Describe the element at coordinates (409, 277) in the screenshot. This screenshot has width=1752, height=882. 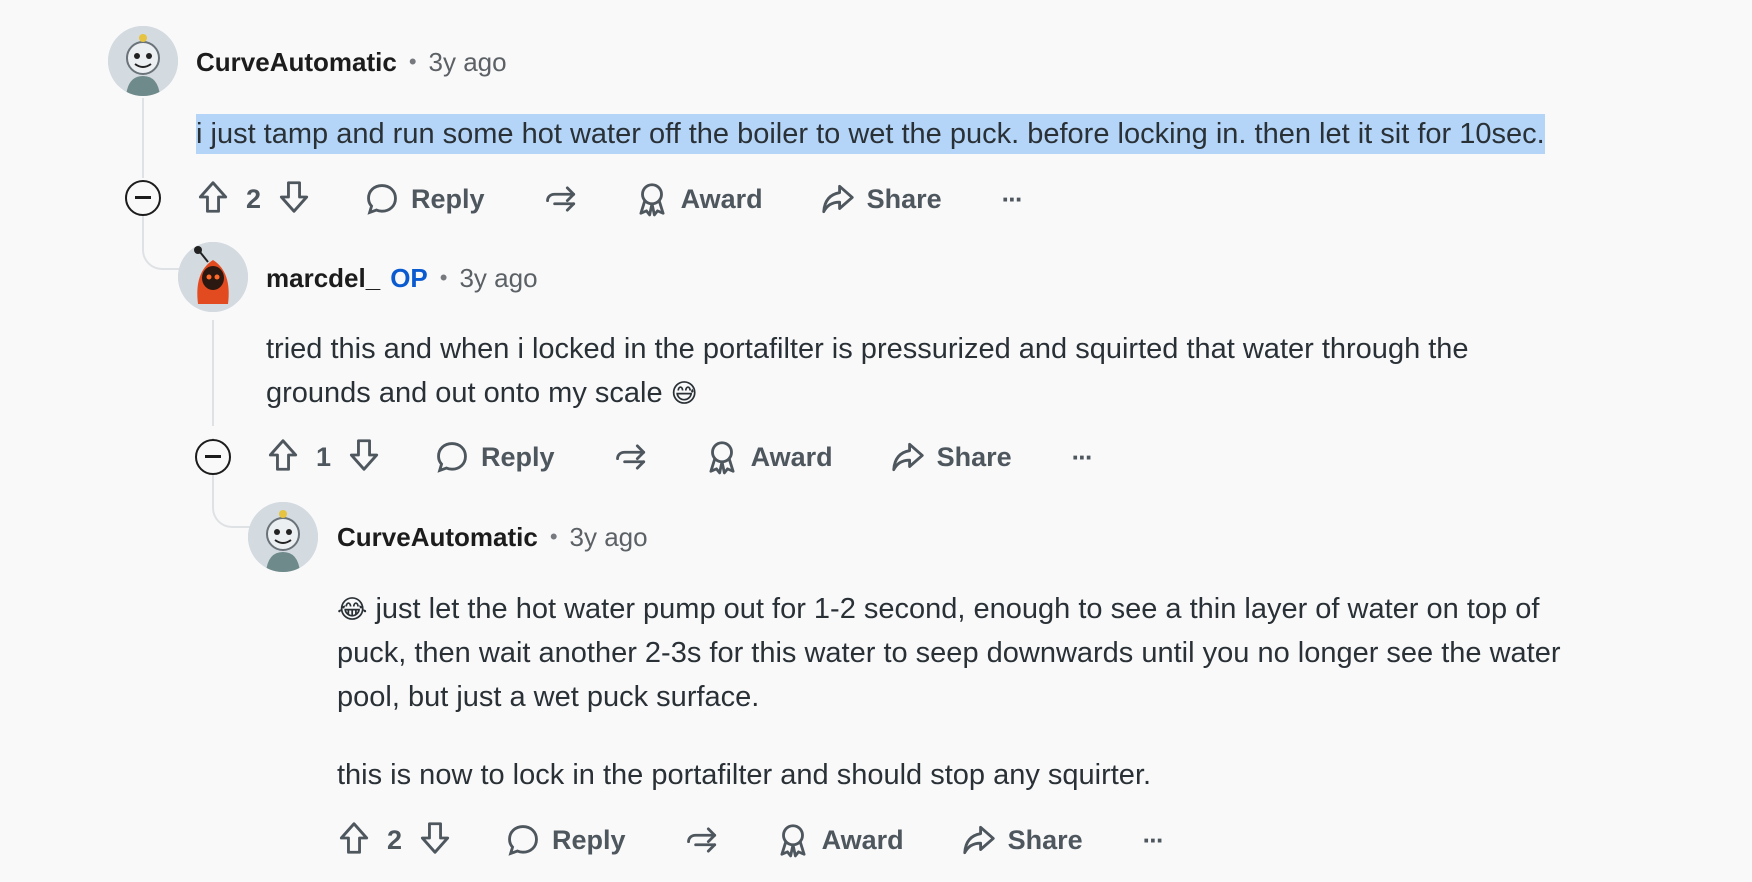
I see `op-badge: OP` at that location.